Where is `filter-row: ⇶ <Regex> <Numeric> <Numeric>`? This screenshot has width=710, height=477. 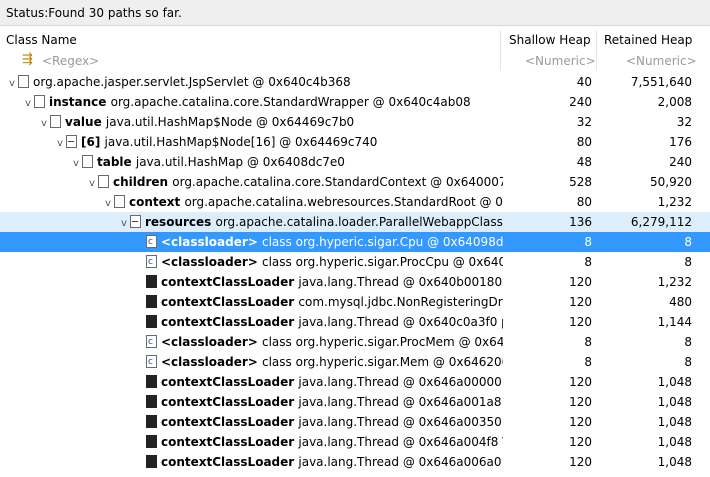
filter-row: ⇶ <Regex> <Numeric> <Numeric> is located at coordinates (355, 61).